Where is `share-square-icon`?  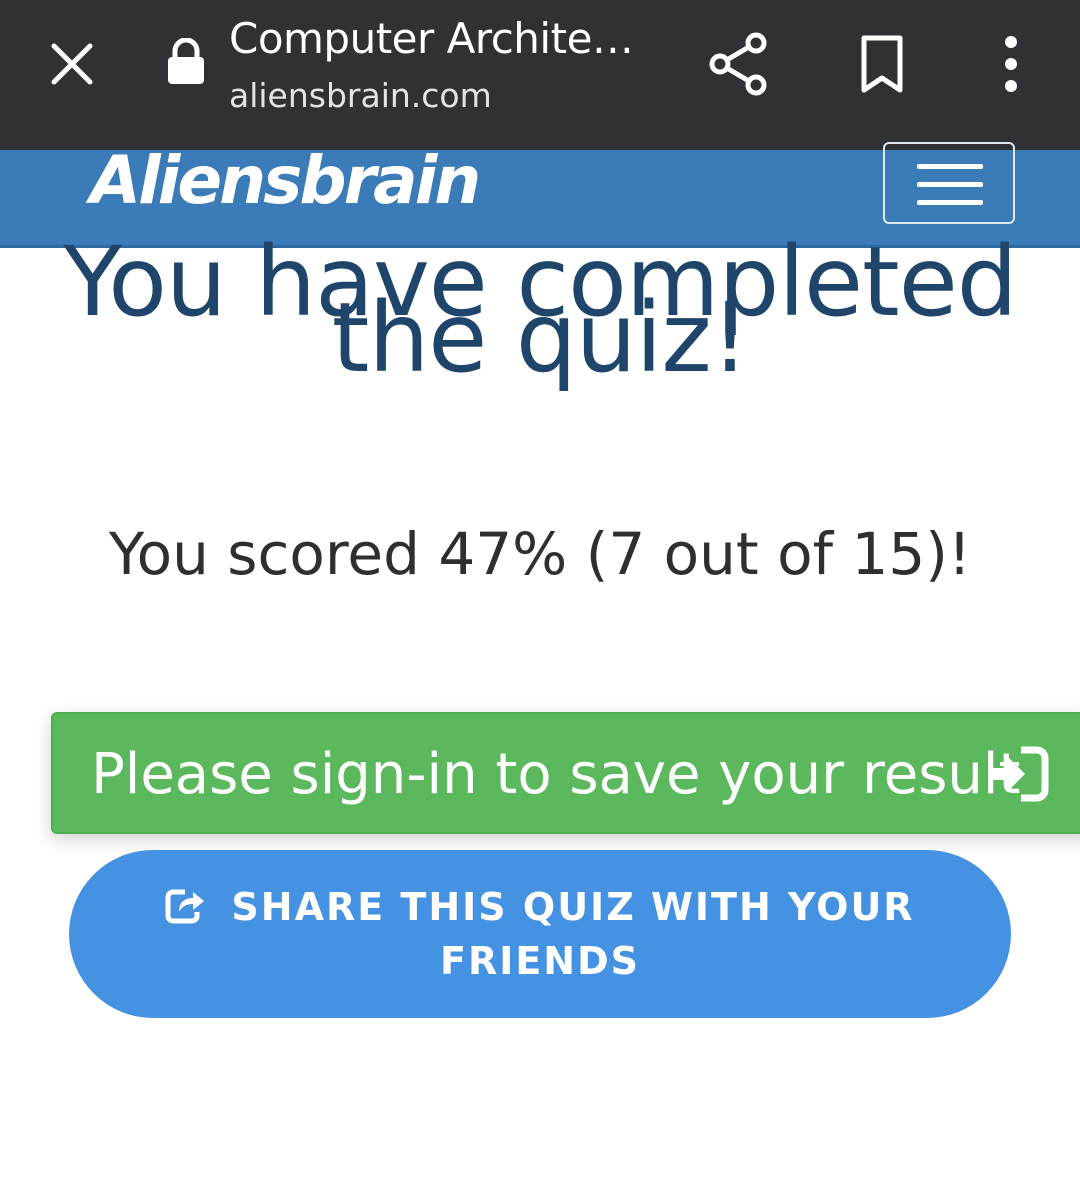
share-square-icon is located at coordinates (185, 904).